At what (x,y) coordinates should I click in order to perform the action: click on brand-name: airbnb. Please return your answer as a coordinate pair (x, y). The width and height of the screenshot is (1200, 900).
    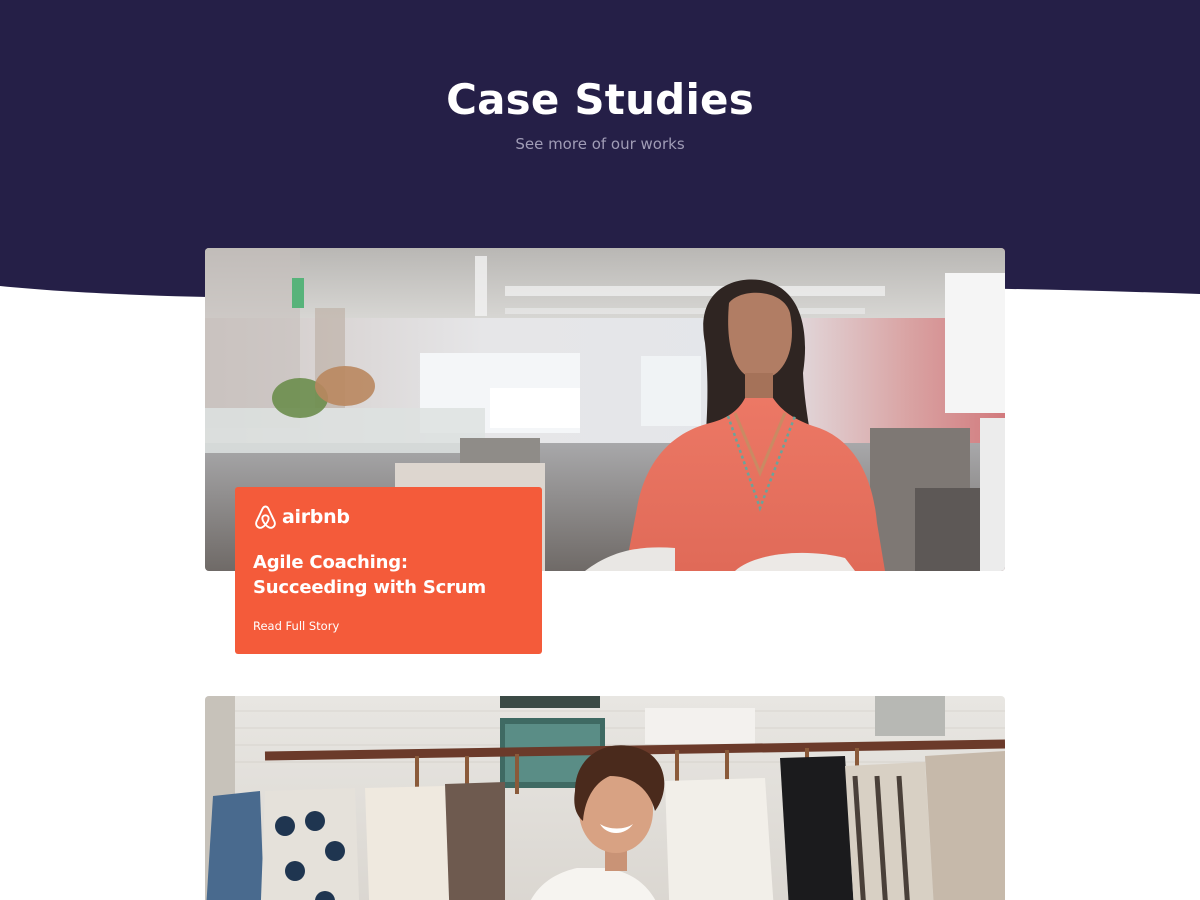
    Looking at the image, I should click on (316, 517).